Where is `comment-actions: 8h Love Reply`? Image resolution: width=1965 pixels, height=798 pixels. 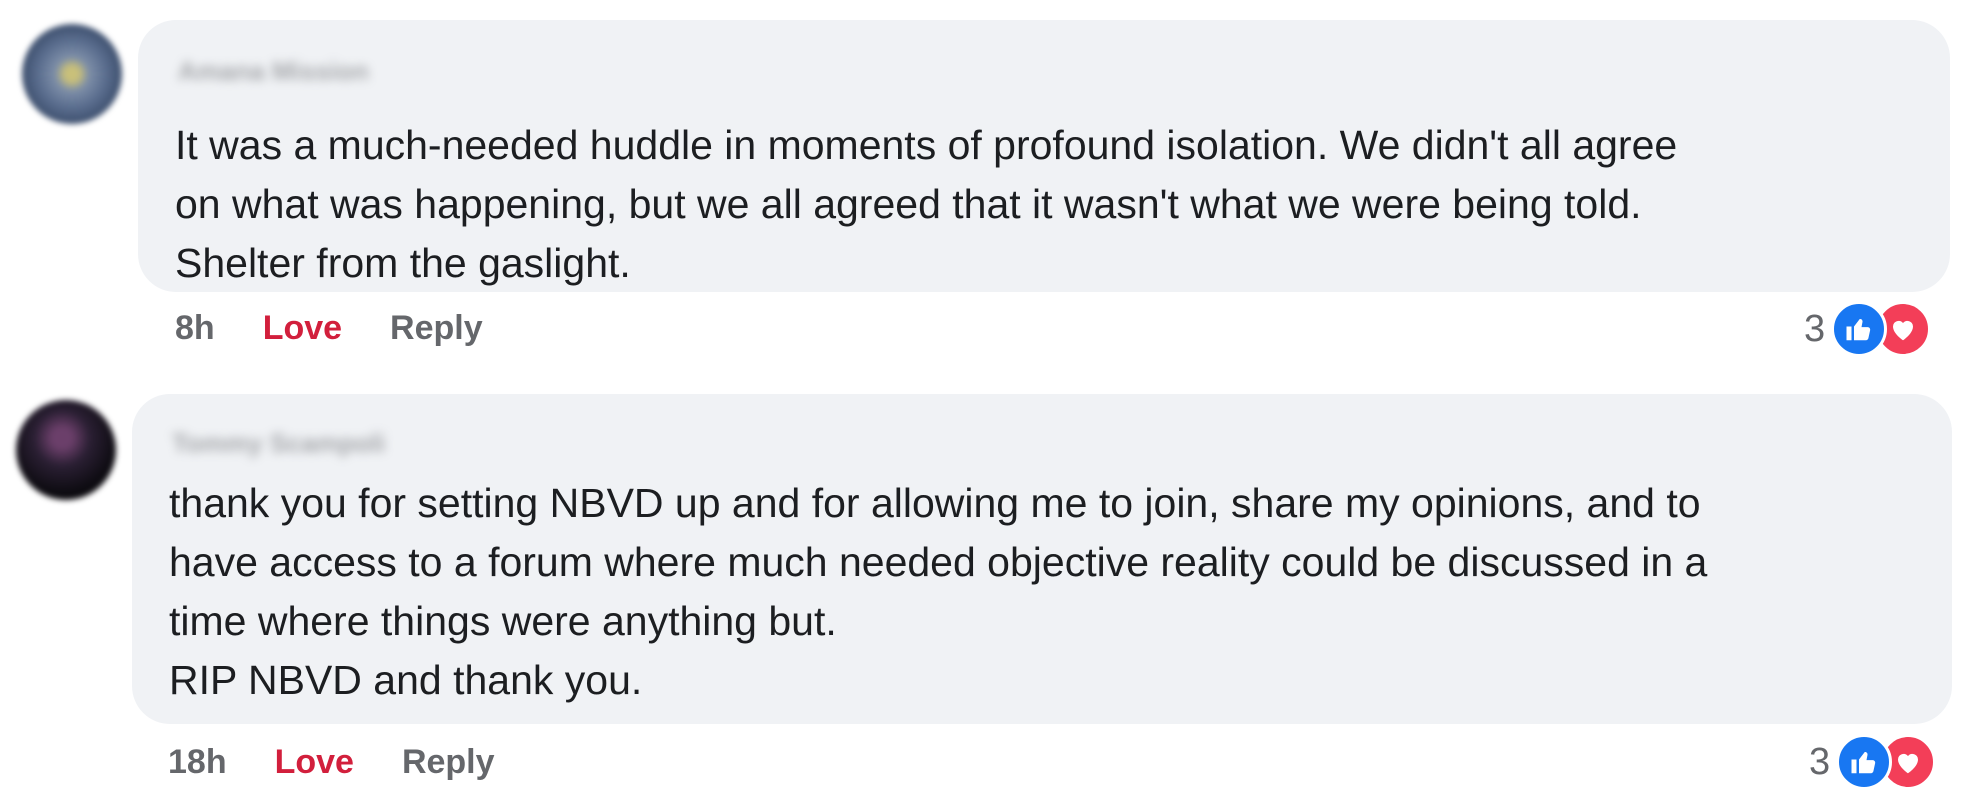 comment-actions: 8h Love Reply is located at coordinates (329, 328).